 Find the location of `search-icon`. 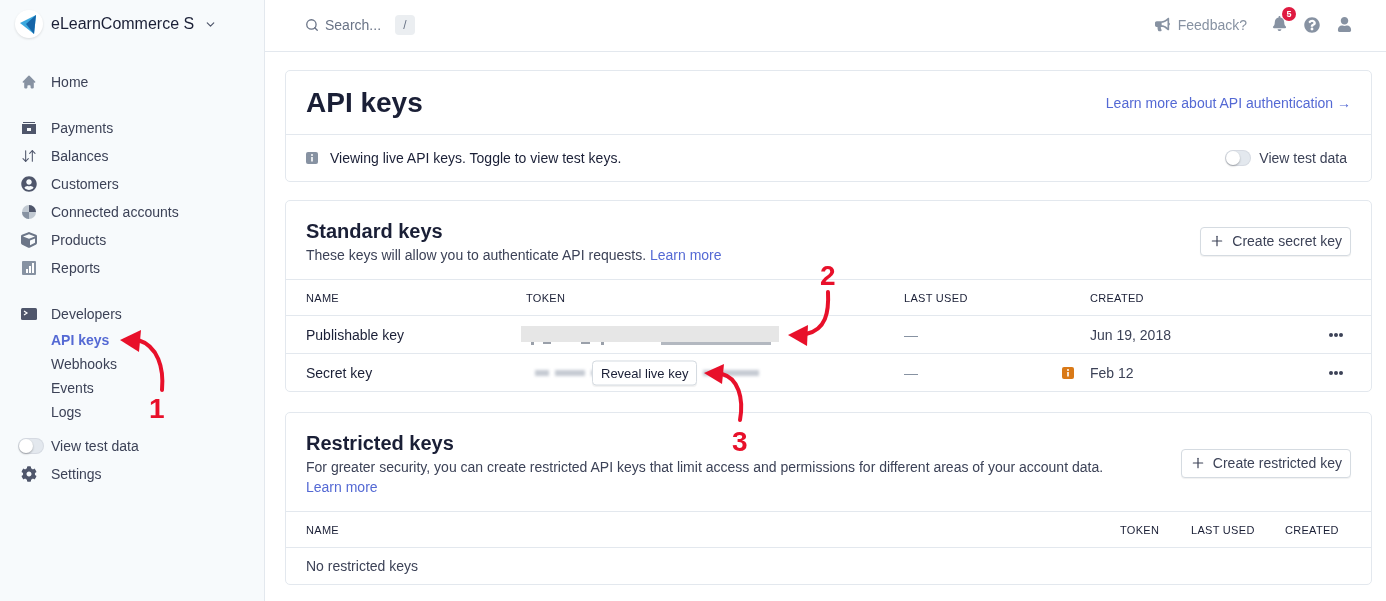

search-icon is located at coordinates (312, 24).